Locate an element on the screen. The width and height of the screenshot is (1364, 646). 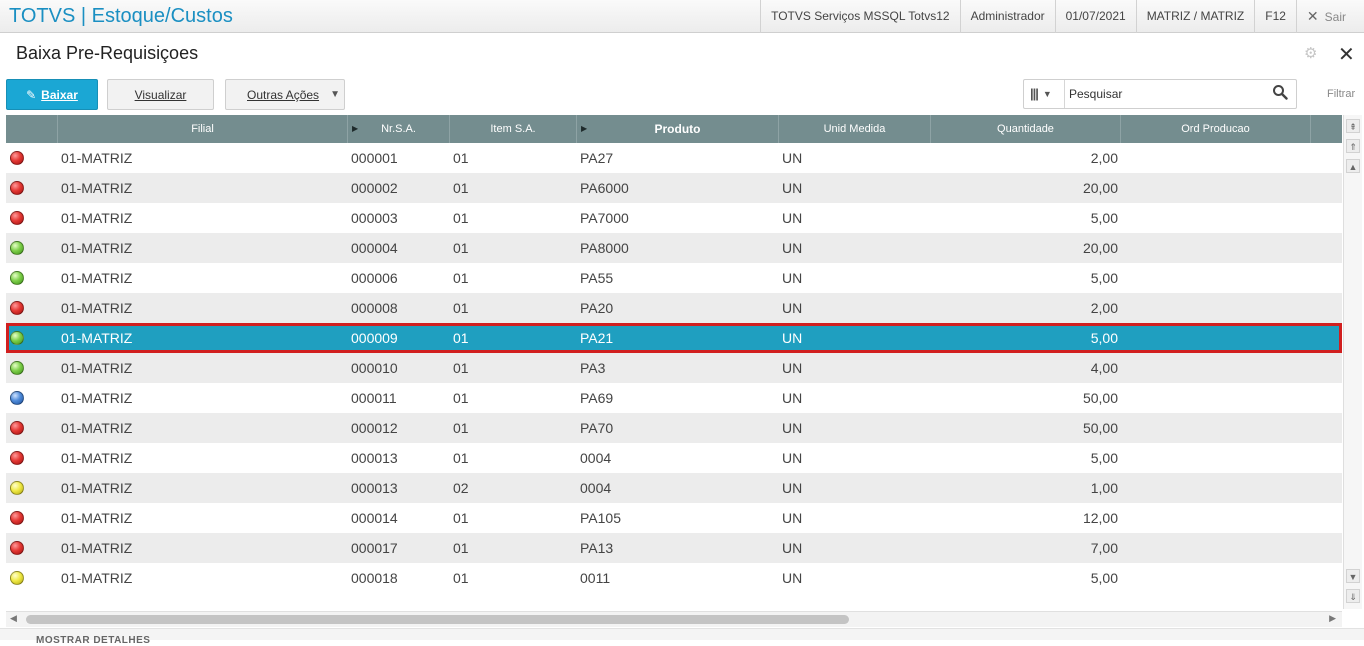
horizontal-scrollbar: ◀ ▶ is located at coordinates (674, 619).